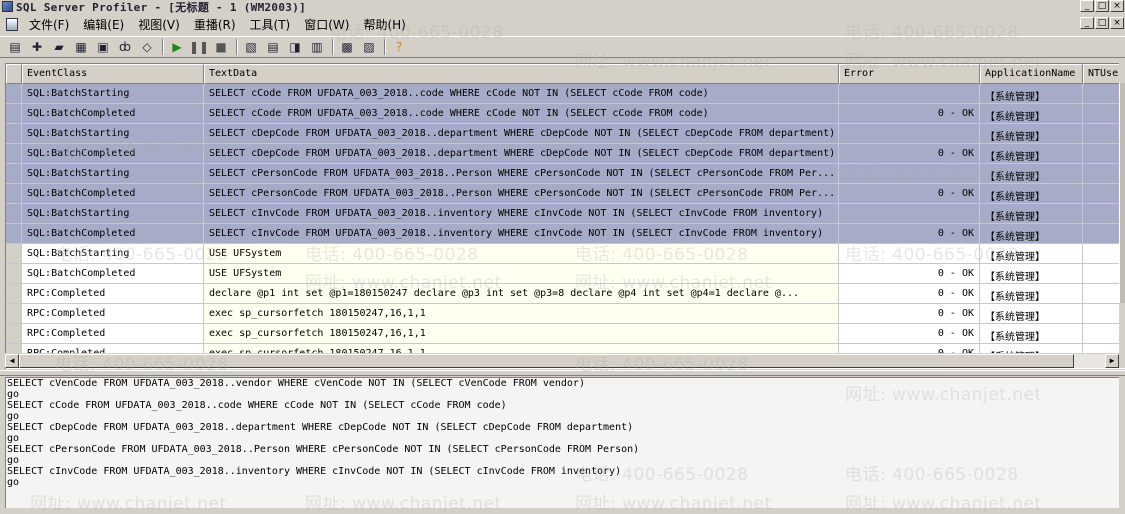  What do you see at coordinates (1102, 23) in the screenshot?
I see `mdi-restore-button: □` at bounding box center [1102, 23].